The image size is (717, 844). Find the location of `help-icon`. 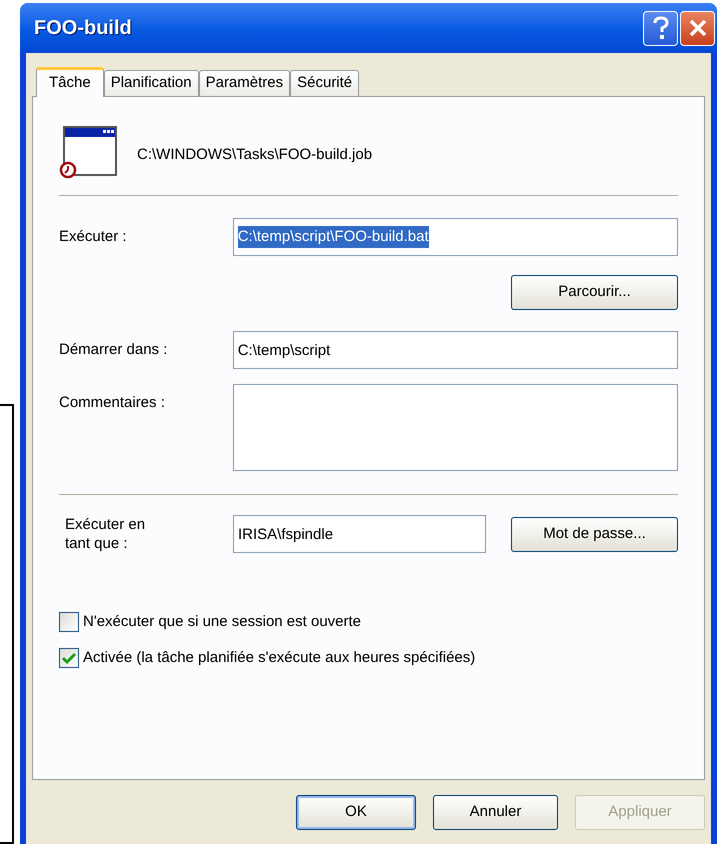

help-icon is located at coordinates (661, 28).